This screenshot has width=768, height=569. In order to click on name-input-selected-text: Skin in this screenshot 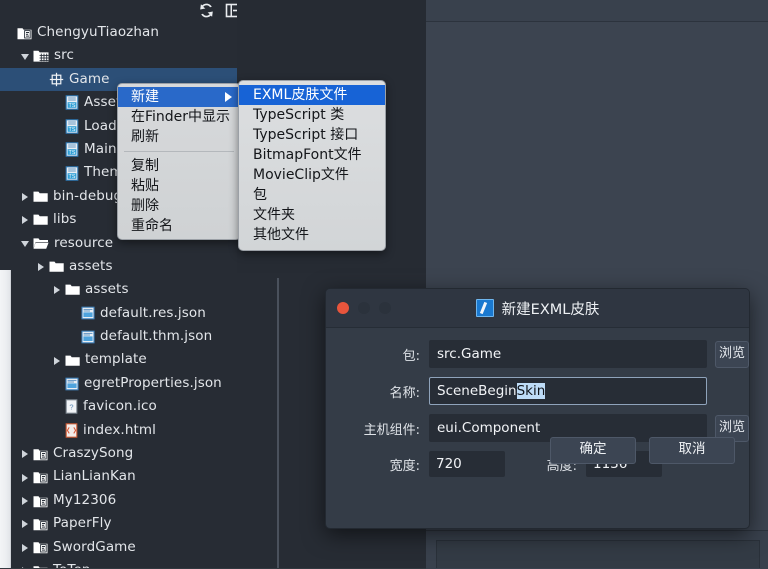, I will do `click(531, 391)`.